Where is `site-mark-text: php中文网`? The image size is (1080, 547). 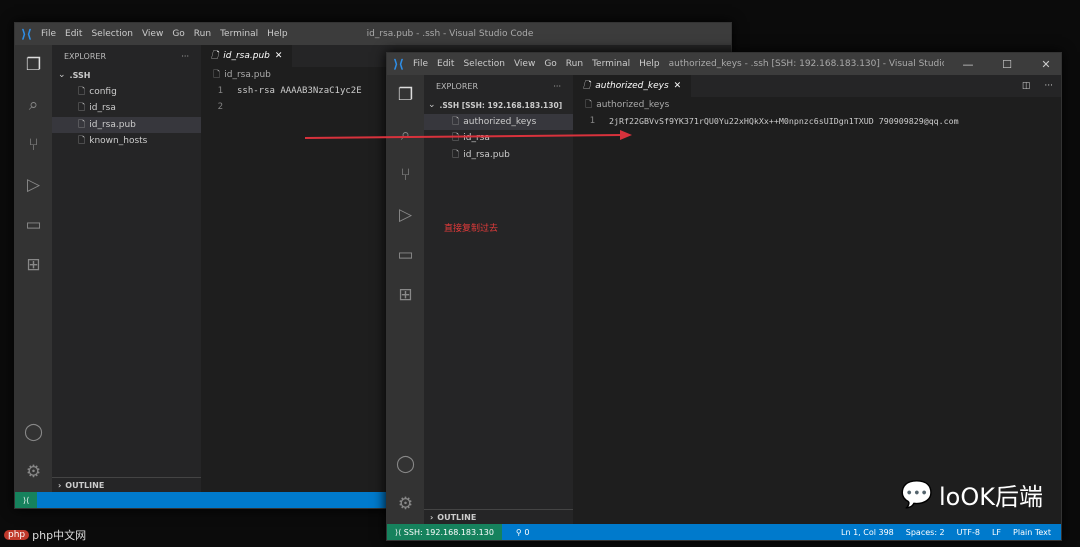
site-mark-text: php中文网 is located at coordinates (59, 535).